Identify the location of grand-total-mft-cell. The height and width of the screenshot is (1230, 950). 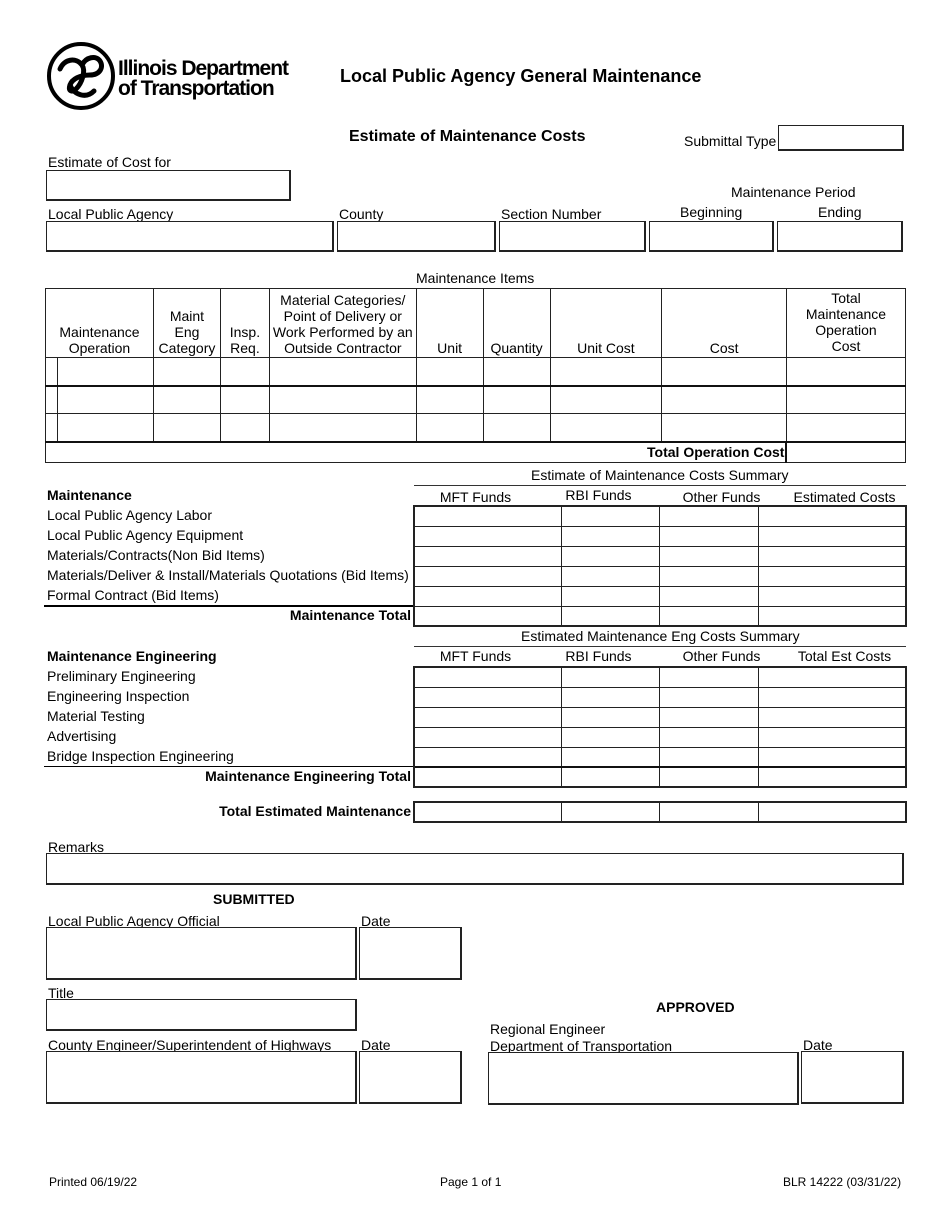
(488, 812).